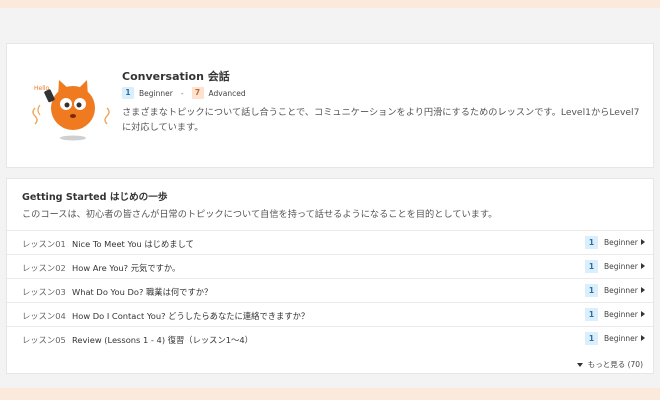 The image size is (660, 400). Describe the element at coordinates (95, 197) in the screenshot. I see `section-title: Getting Started はじめの一歩` at that location.